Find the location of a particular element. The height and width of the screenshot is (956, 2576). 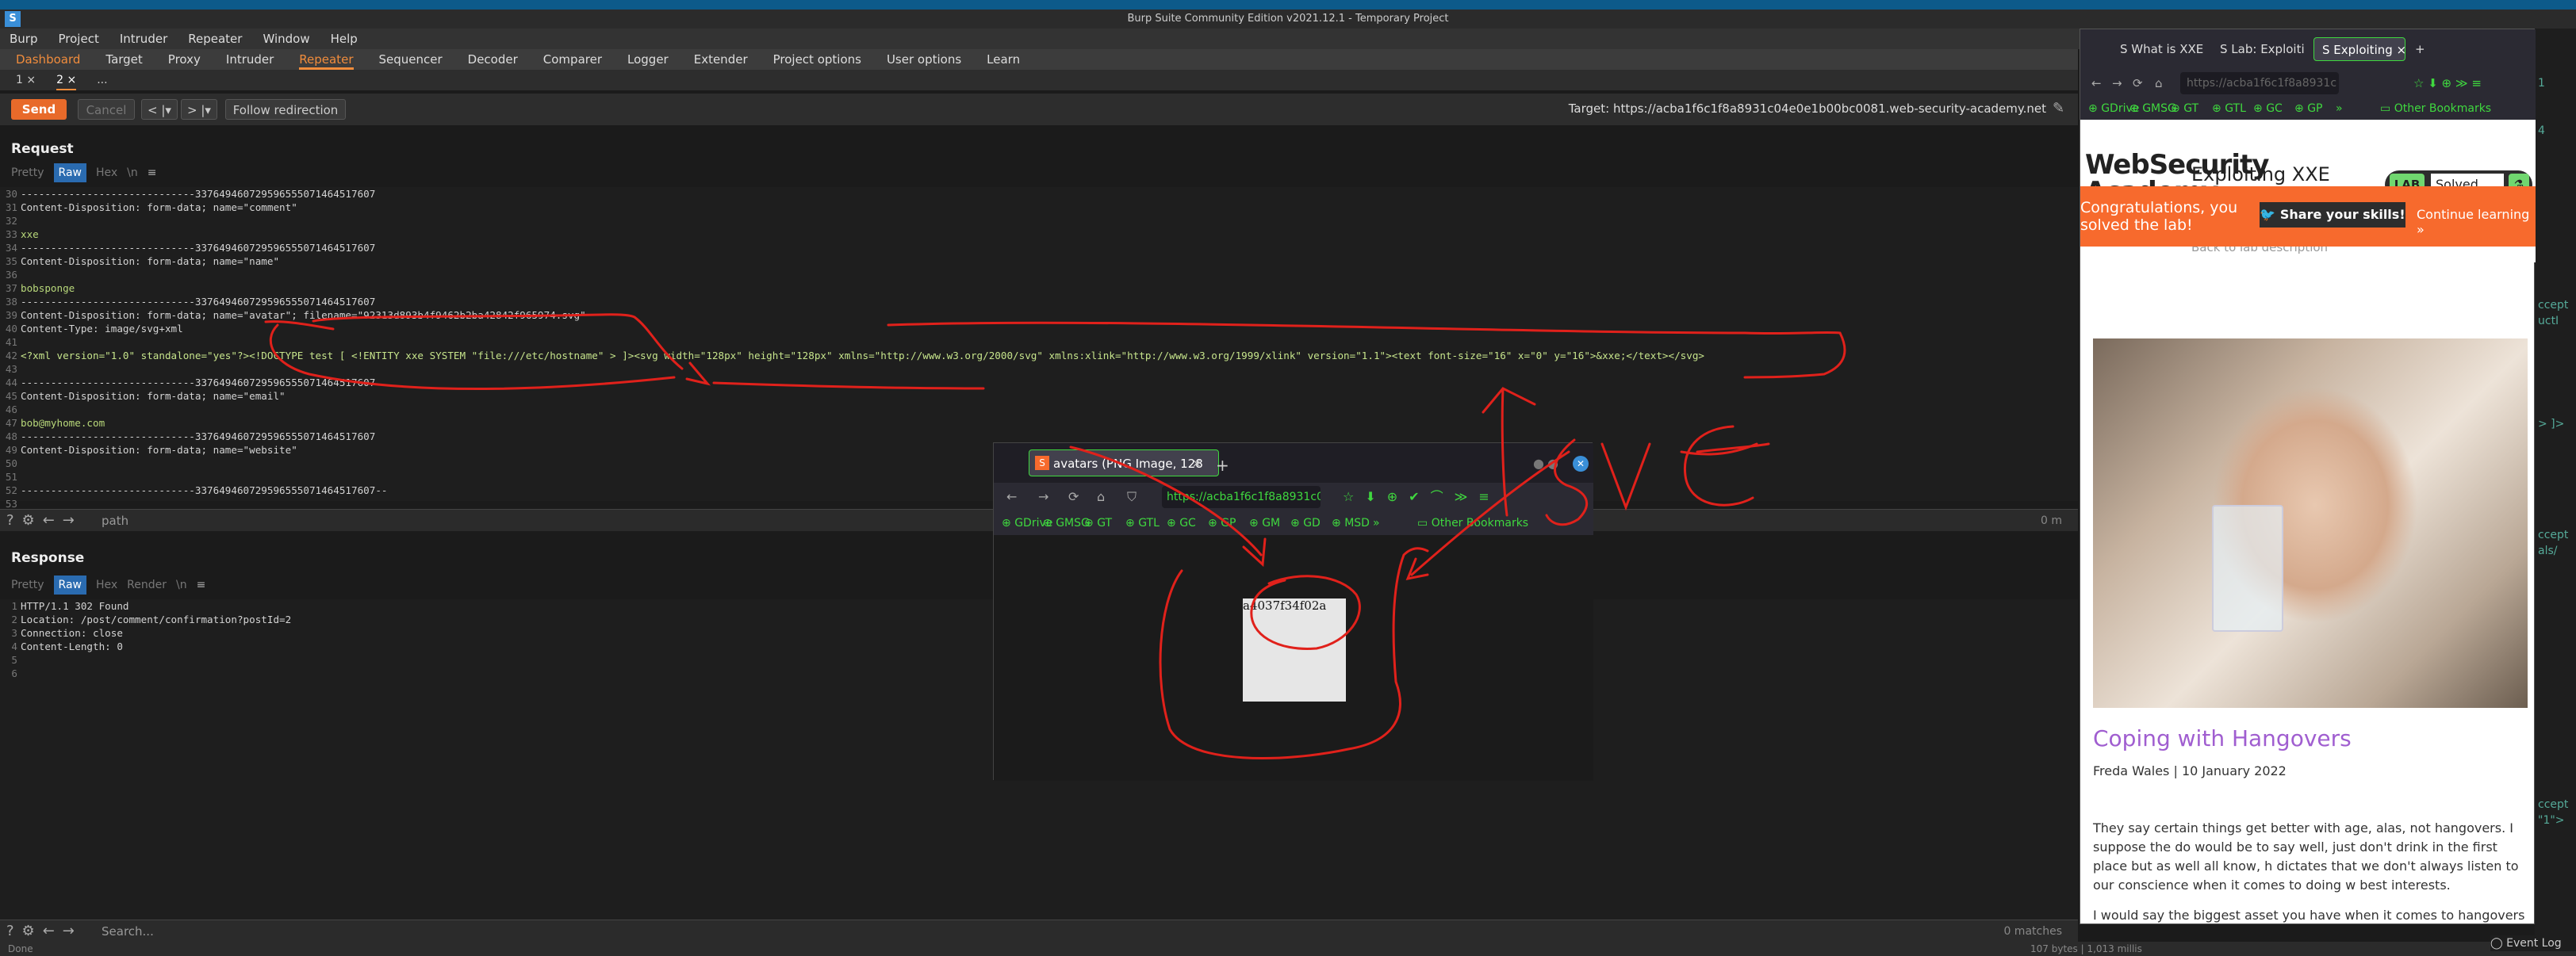

shield-icon: ⛉ is located at coordinates (1132, 497).